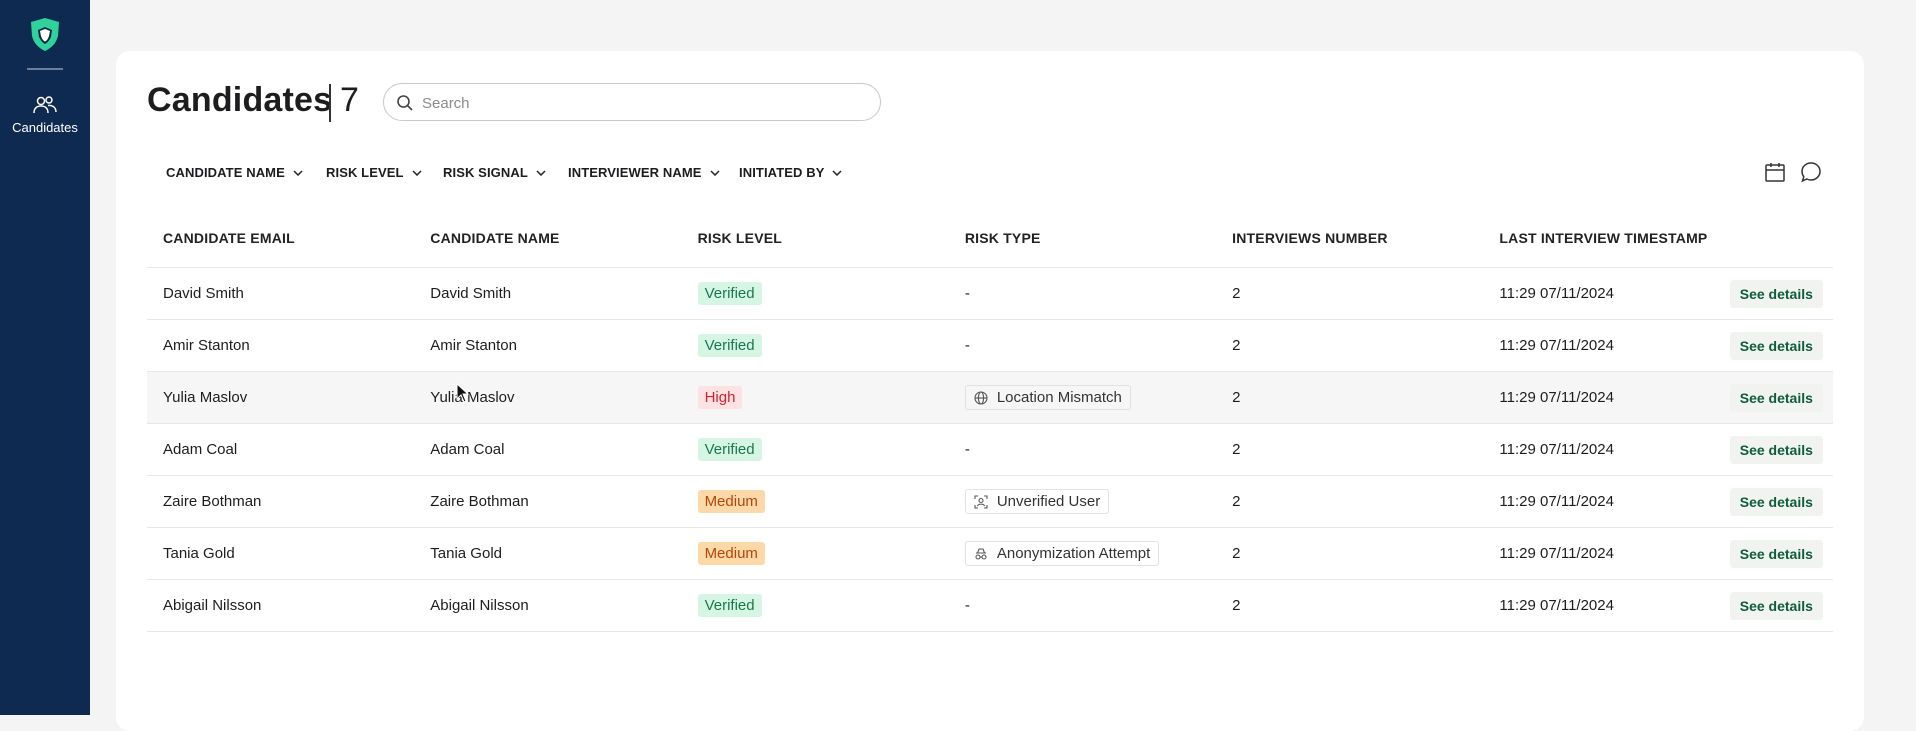 Image resolution: width=1916 pixels, height=731 pixels. Describe the element at coordinates (815, 397) in the screenshot. I see `cell-risk-level: High` at that location.